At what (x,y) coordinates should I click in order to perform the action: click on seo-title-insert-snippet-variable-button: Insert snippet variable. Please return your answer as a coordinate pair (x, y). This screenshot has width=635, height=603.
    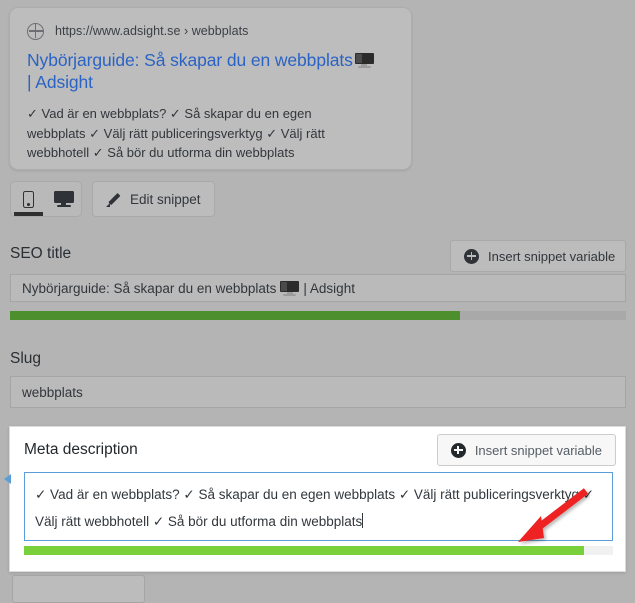
    Looking at the image, I should click on (538, 256).